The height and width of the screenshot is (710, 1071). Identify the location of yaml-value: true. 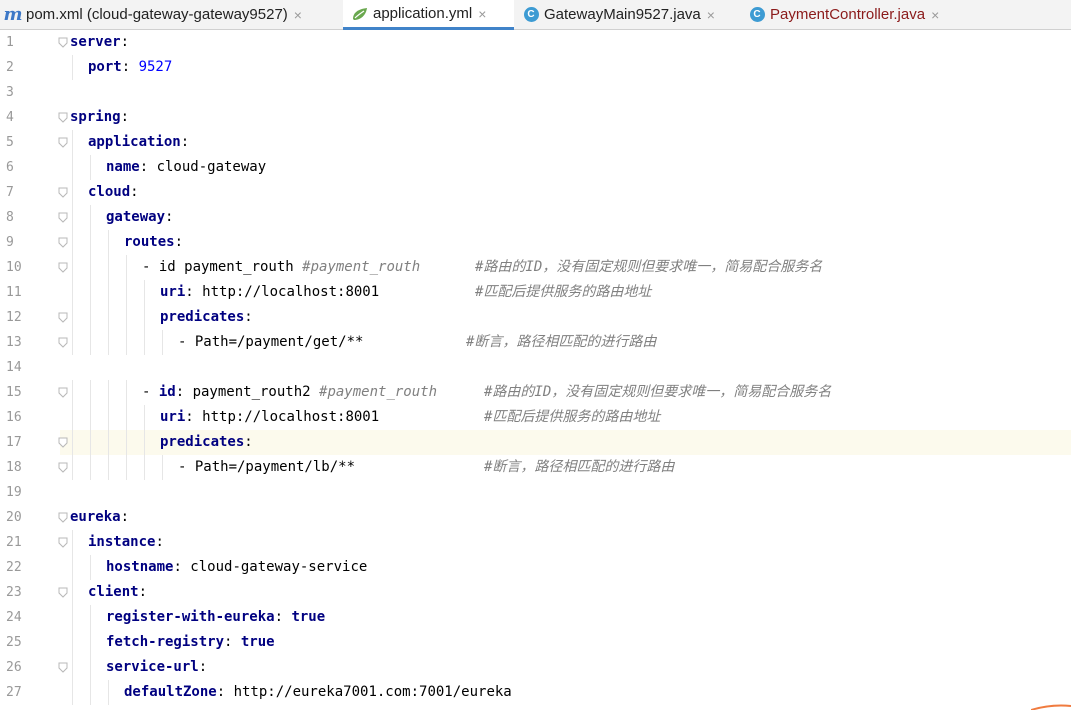
(257, 642).